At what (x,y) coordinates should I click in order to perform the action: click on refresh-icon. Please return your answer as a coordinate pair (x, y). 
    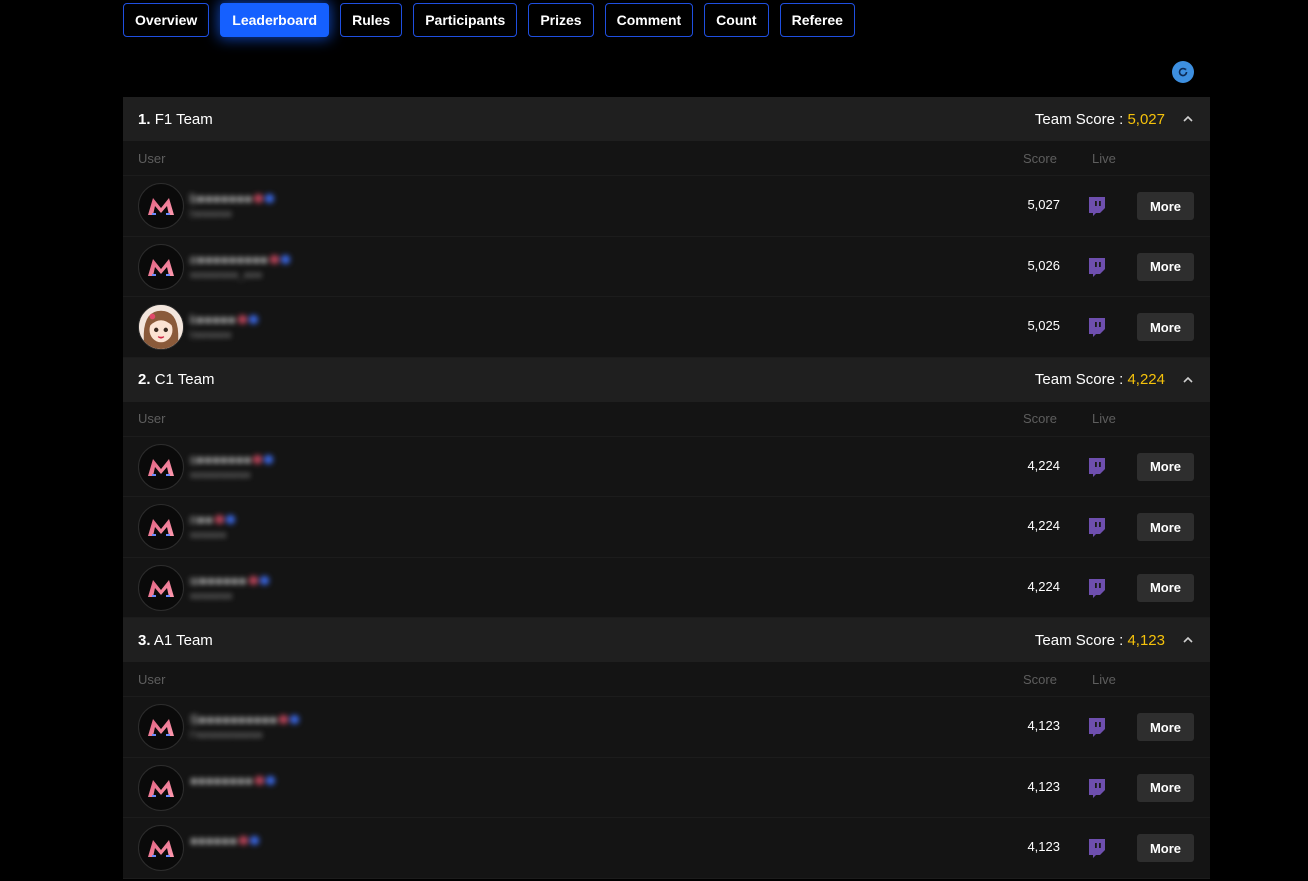
    Looking at the image, I should click on (1183, 72).